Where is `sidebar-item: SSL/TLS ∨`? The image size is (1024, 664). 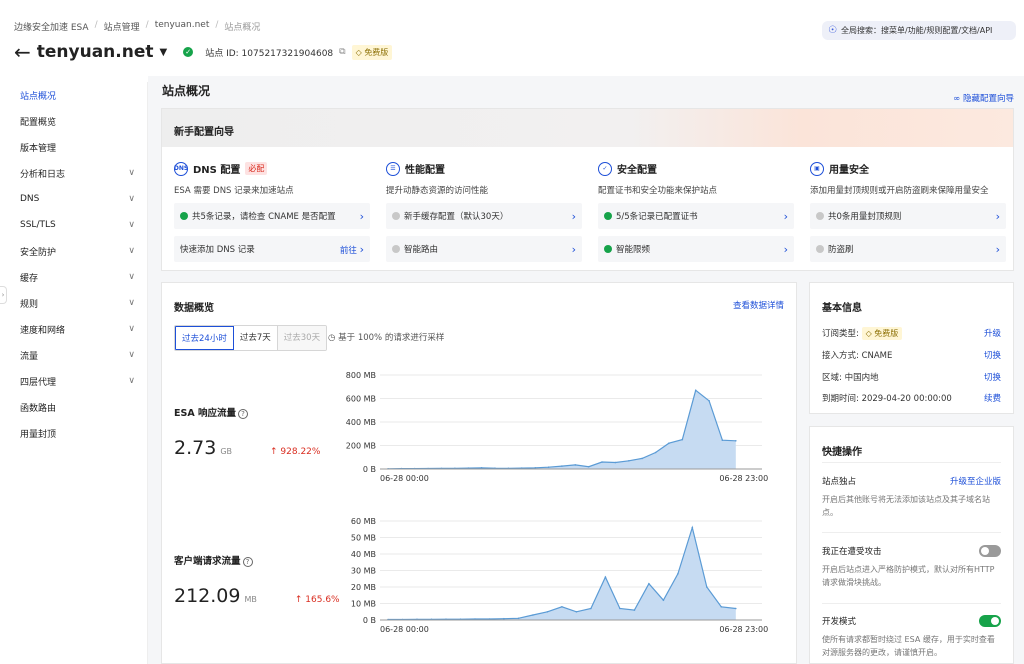
sidebar-item: SSL/TLS ∨ is located at coordinates (73, 225).